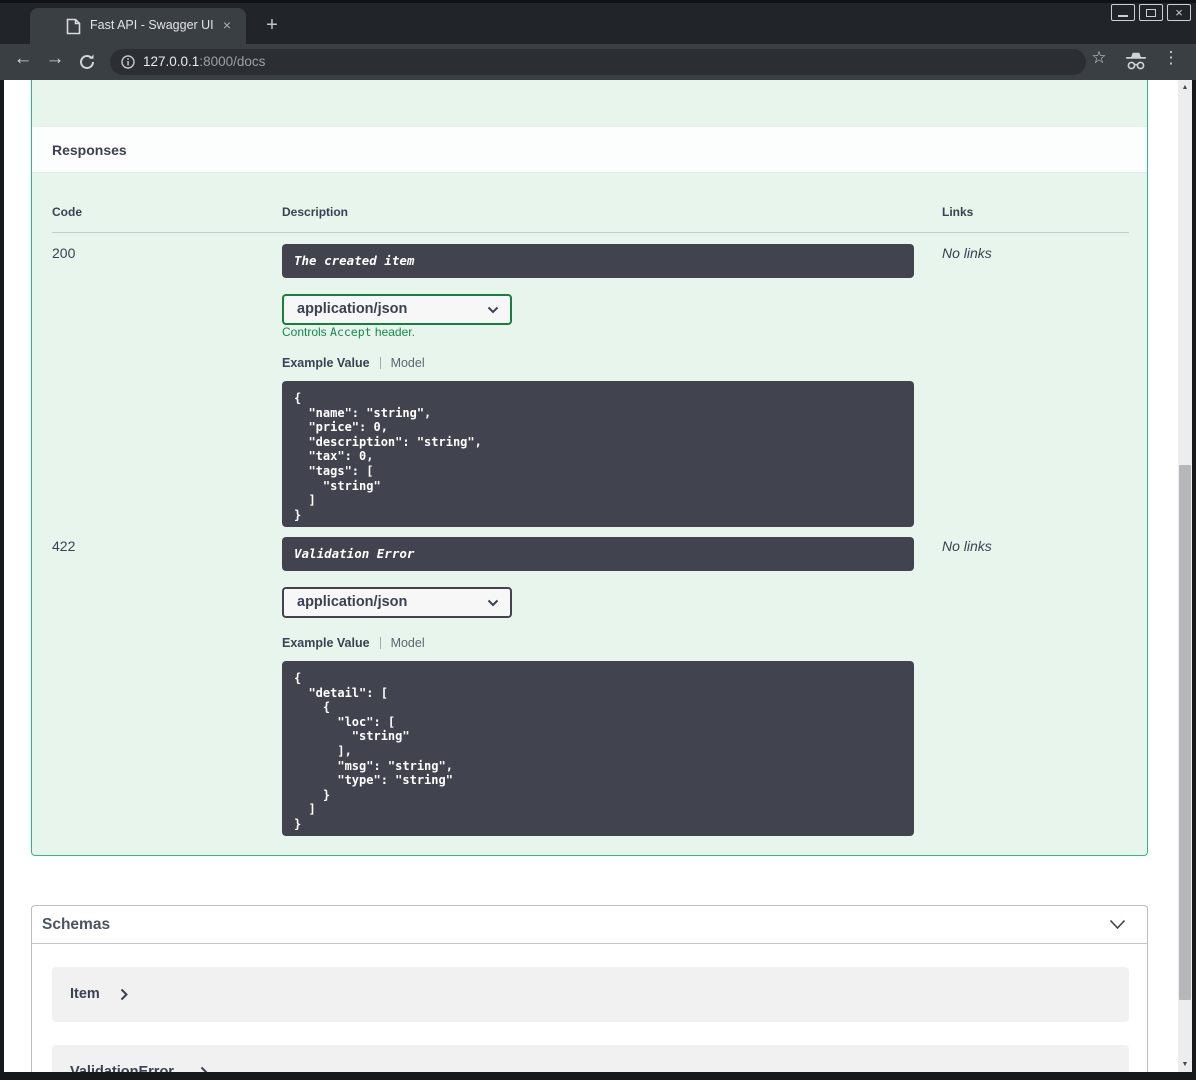 The image size is (1196, 1080). Describe the element at coordinates (64, 546) in the screenshot. I see `response-code-422: 422` at that location.